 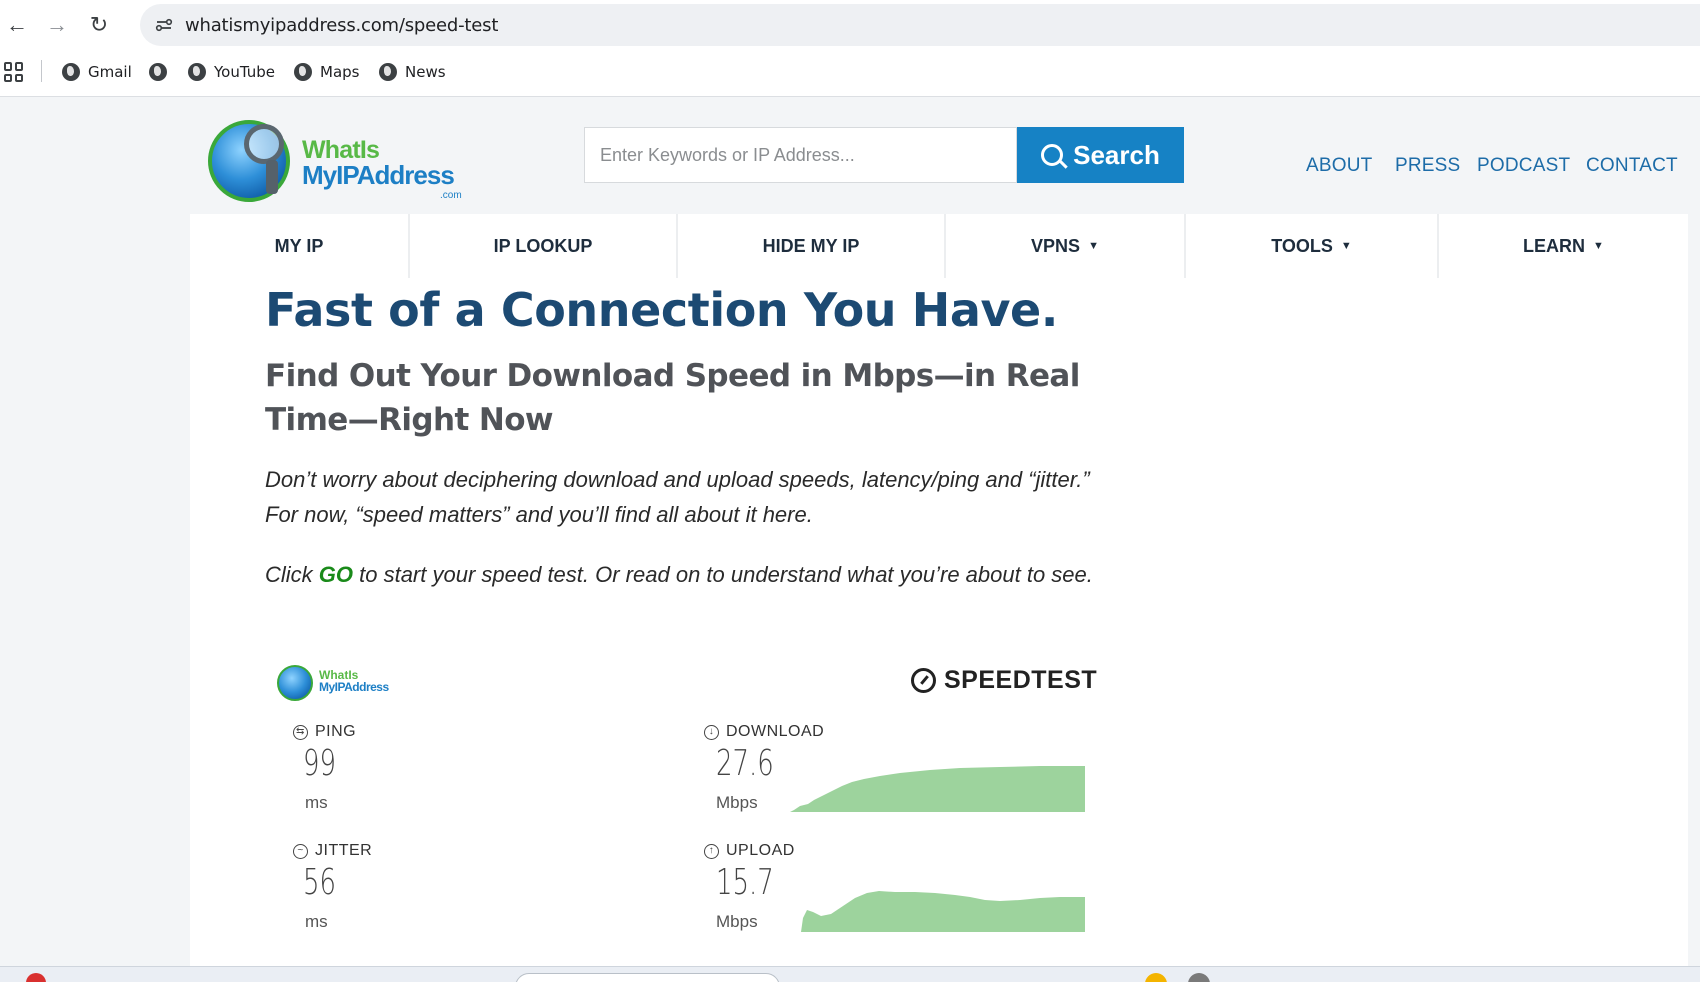 What do you see at coordinates (1427, 166) in the screenshot?
I see `nav-link-press: PRESS` at bounding box center [1427, 166].